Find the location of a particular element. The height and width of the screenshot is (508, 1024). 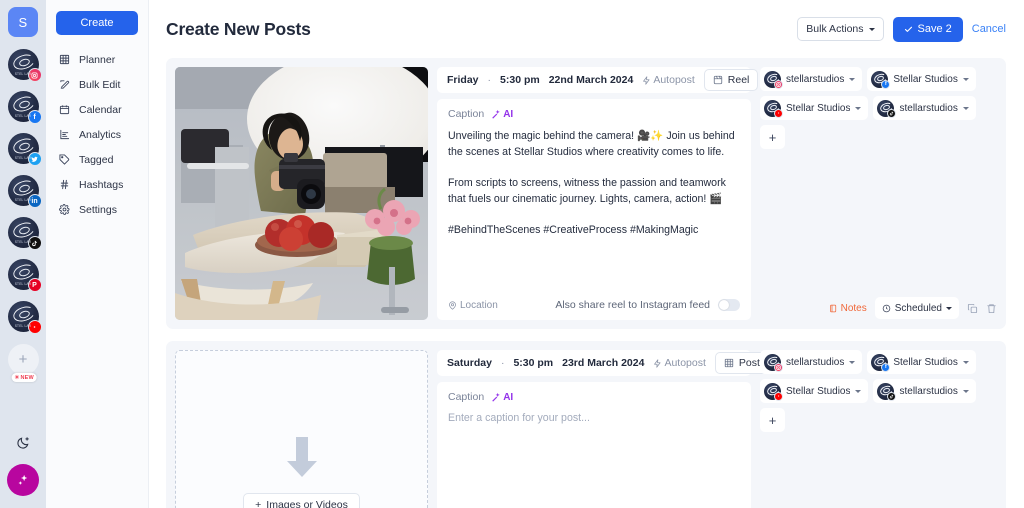

sidebar-item-label: Settings is located at coordinates (98, 209).